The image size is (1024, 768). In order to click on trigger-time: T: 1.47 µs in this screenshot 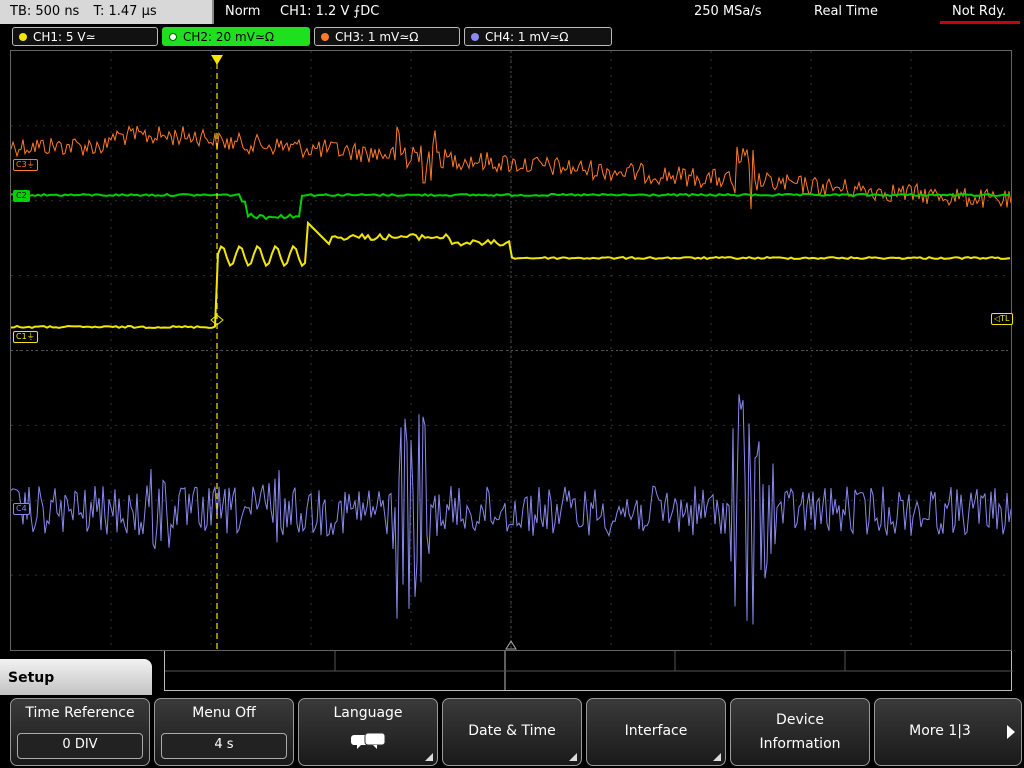, I will do `click(125, 11)`.